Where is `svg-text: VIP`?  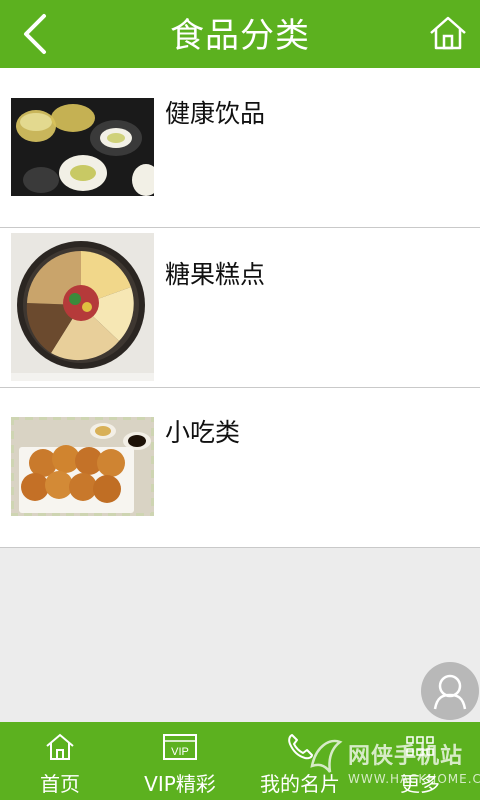 svg-text: VIP is located at coordinates (180, 752).